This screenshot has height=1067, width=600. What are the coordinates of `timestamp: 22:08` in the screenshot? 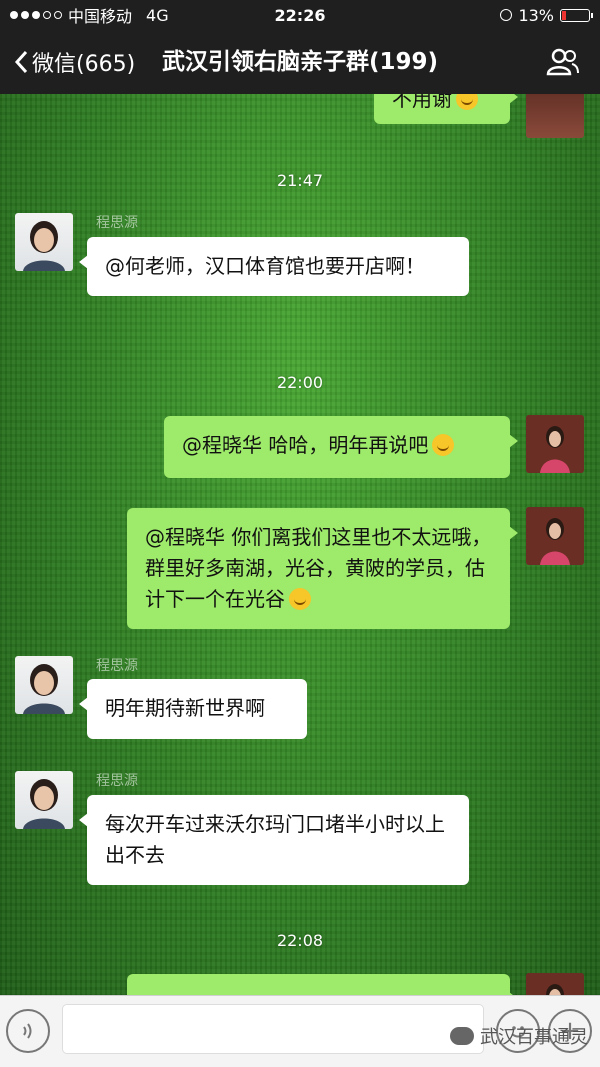 It's located at (300, 940).